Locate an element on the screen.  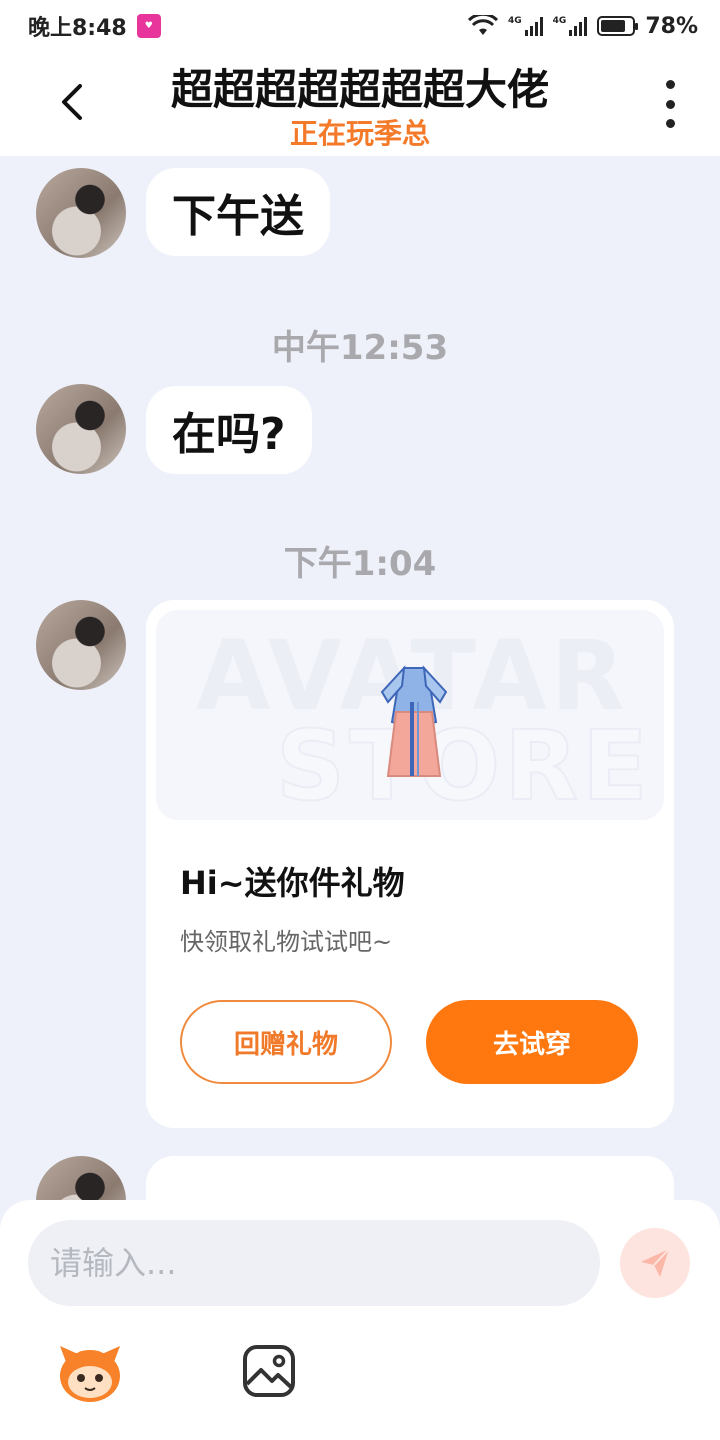
status-bar: 晚上8:48 ♥ 4G 4G 78% is located at coordinates (360, 26).